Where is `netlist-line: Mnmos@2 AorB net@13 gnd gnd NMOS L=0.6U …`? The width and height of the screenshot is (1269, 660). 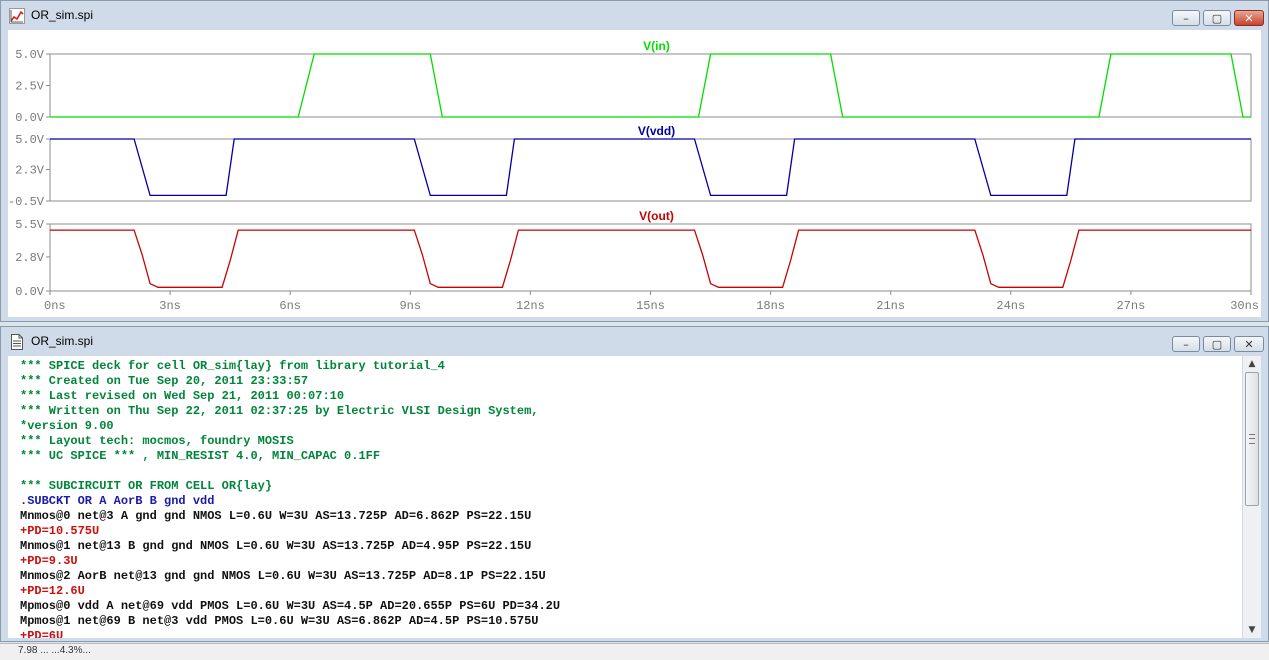 netlist-line: Mnmos@2 AorB net@13 gnd gnd NMOS L=0.6U … is located at coordinates (283, 576).